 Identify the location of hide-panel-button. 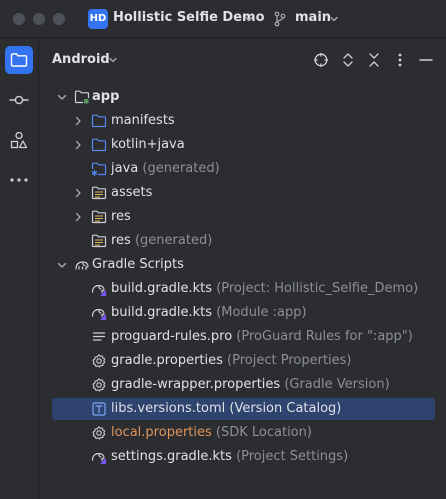
(426, 60).